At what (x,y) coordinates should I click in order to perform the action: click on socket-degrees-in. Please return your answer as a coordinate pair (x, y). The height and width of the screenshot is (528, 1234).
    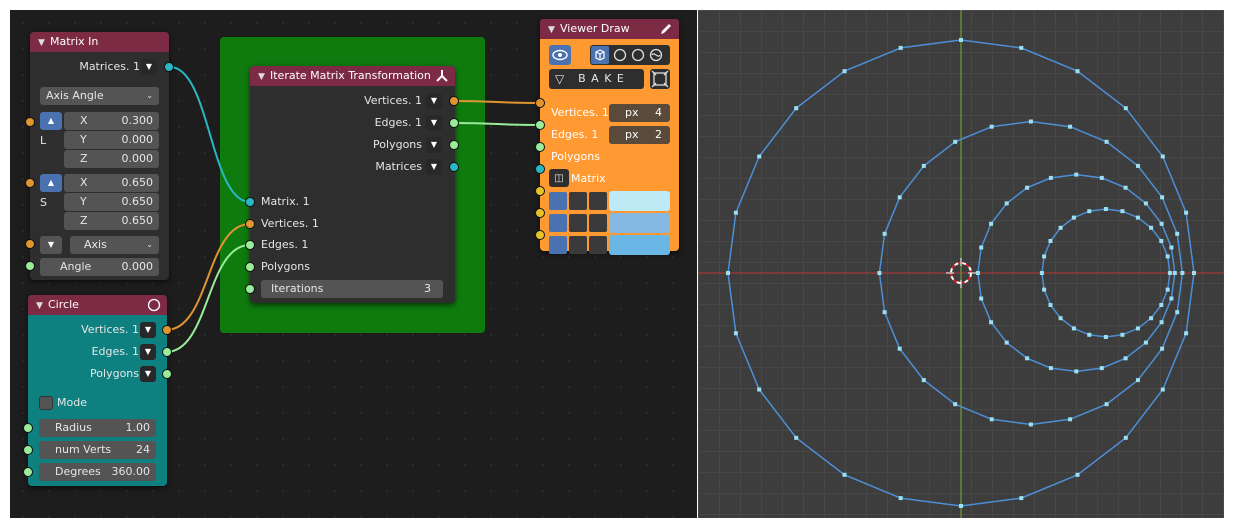
    Looking at the image, I should click on (28, 472).